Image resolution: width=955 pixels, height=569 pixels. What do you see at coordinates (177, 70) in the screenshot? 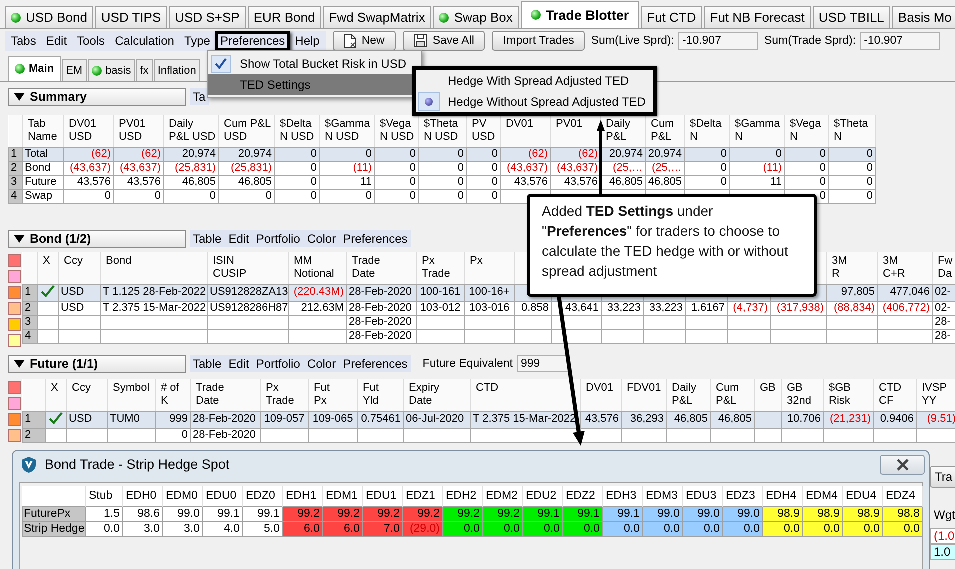
I see `tab: Inflation` at bounding box center [177, 70].